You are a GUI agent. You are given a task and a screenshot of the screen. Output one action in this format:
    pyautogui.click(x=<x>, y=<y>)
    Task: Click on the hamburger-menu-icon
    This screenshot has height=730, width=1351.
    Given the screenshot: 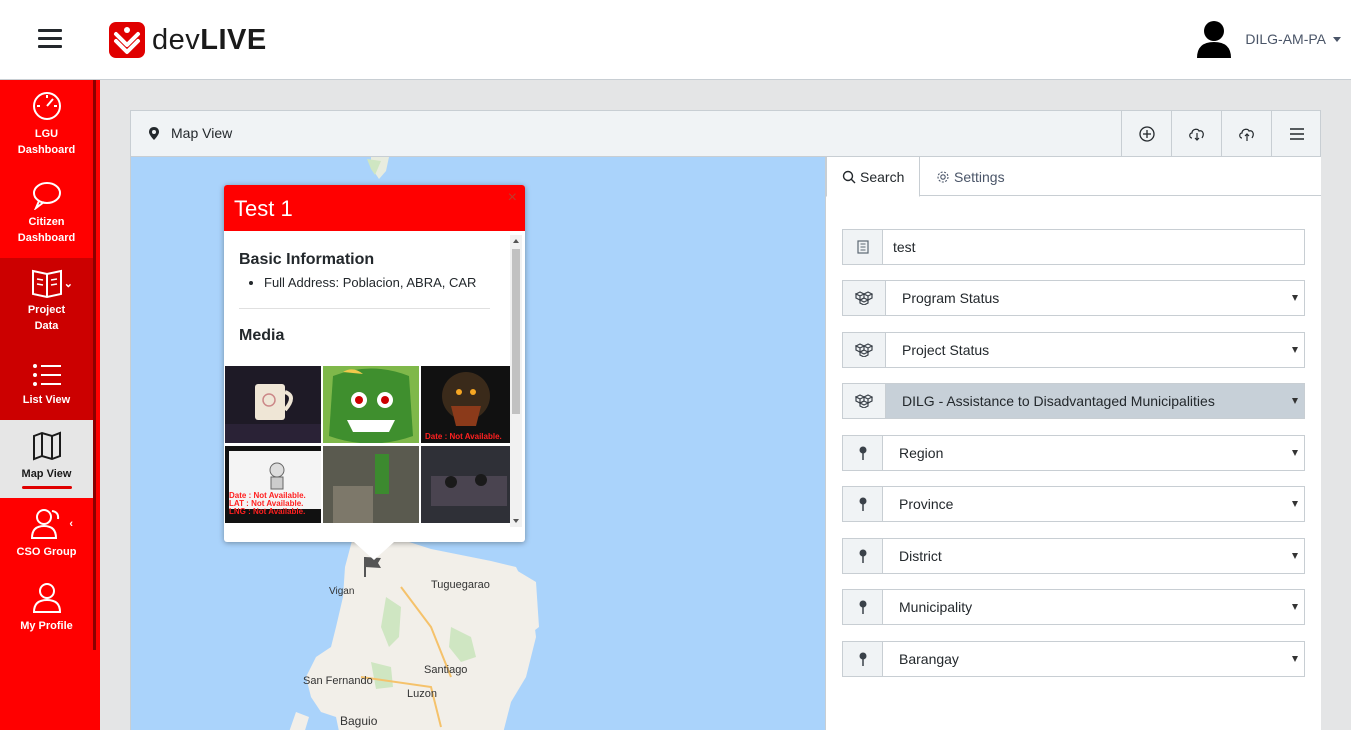 What is the action you would take?
    pyautogui.click(x=50, y=39)
    